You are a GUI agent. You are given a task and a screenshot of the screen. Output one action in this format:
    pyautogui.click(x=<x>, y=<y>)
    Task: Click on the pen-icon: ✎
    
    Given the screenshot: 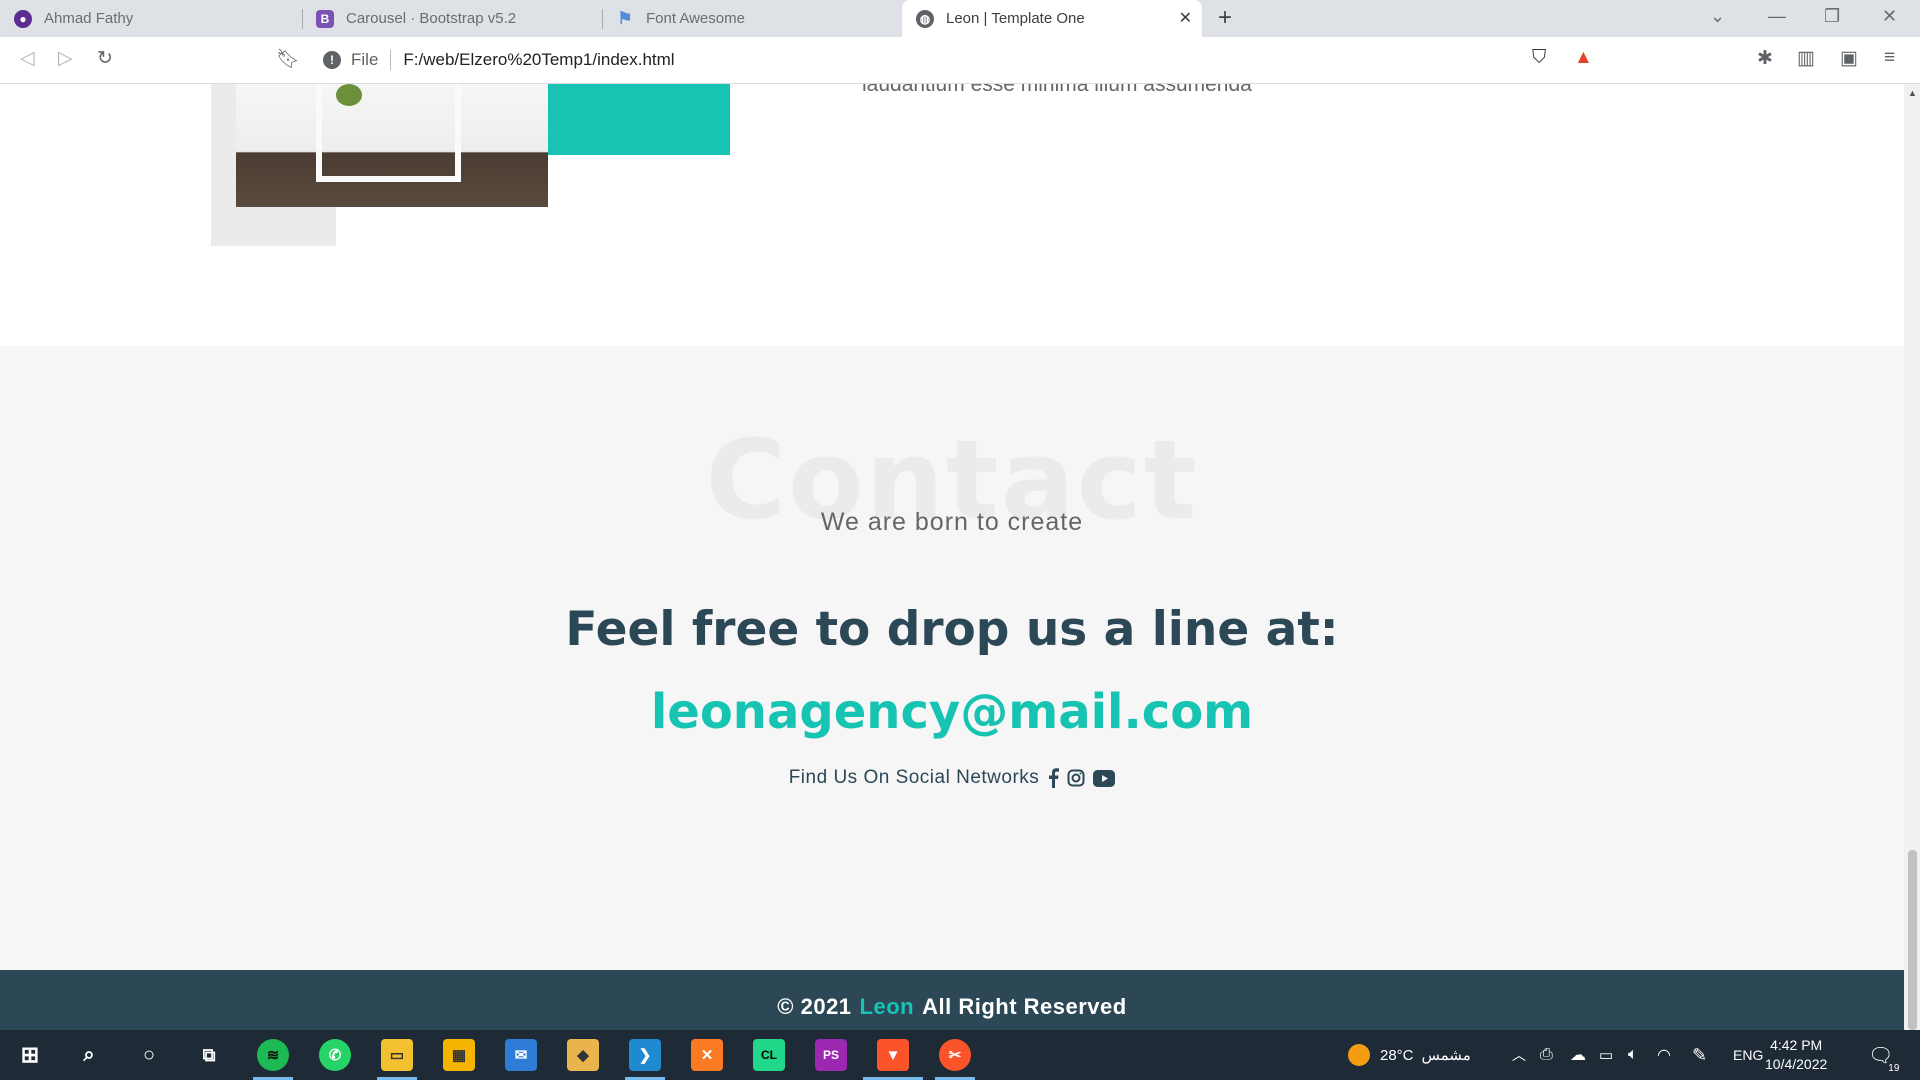 What is the action you would take?
    pyautogui.click(x=1699, y=1055)
    